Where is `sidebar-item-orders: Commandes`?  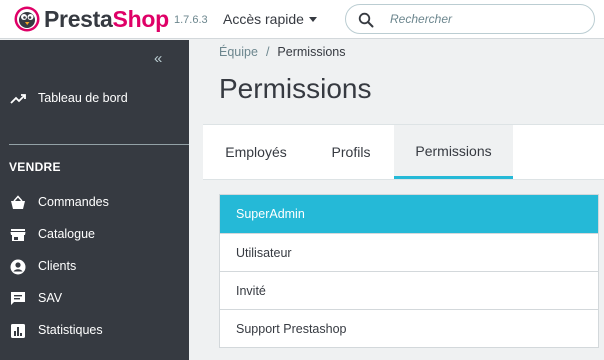
sidebar-item-orders: Commandes is located at coordinates (94, 203).